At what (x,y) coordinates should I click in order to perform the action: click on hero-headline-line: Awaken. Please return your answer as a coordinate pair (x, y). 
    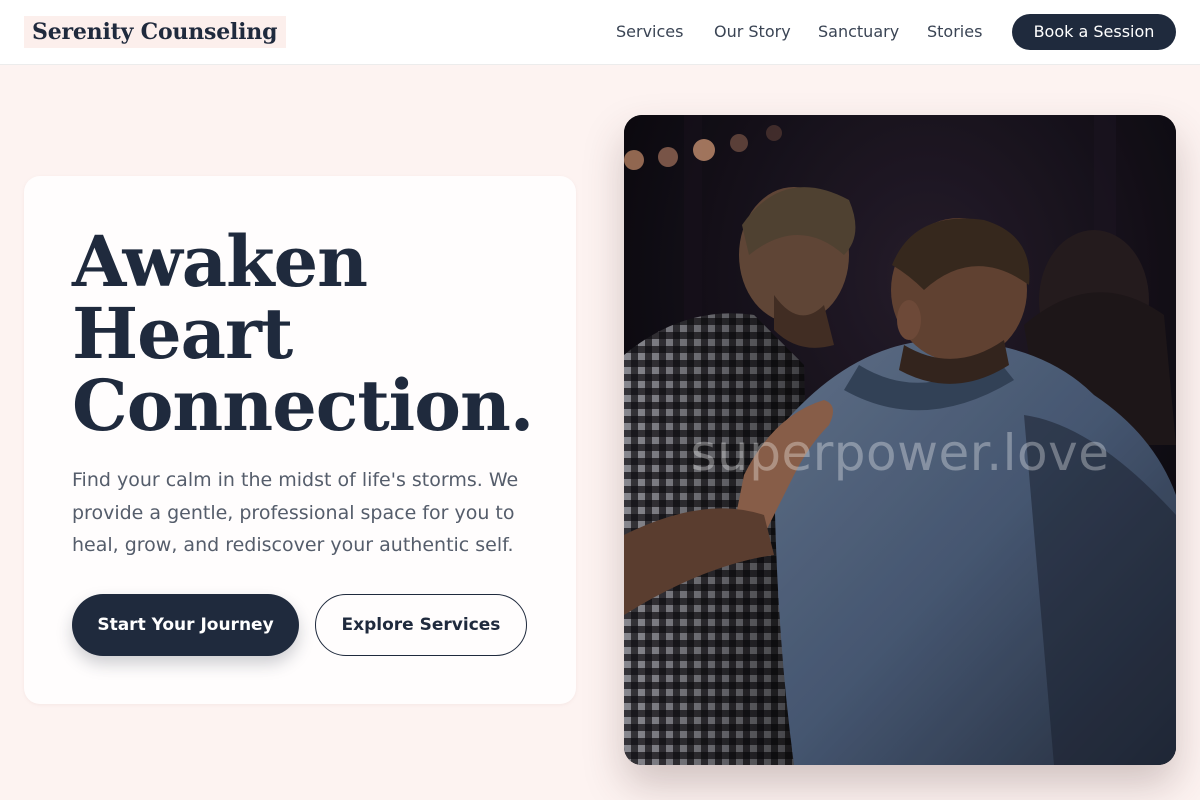
    Looking at the image, I should click on (220, 261).